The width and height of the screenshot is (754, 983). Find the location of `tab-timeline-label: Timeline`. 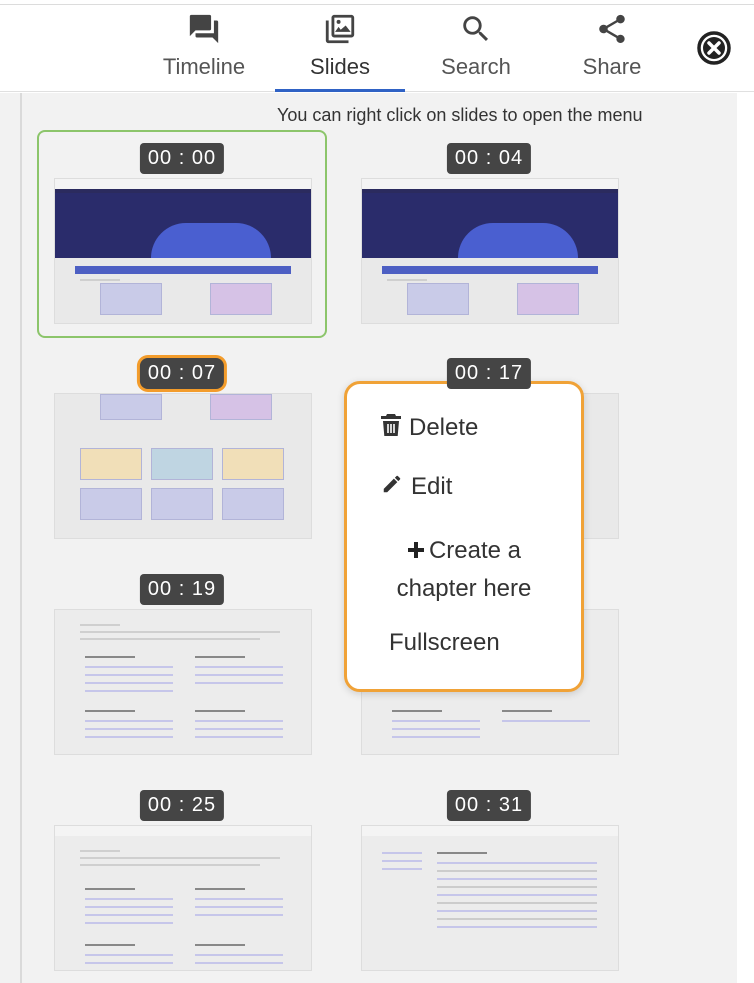

tab-timeline-label: Timeline is located at coordinates (204, 66).